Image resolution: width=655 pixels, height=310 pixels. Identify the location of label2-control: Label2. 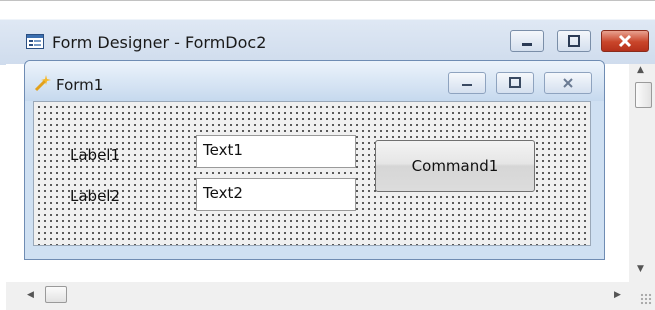
(95, 196).